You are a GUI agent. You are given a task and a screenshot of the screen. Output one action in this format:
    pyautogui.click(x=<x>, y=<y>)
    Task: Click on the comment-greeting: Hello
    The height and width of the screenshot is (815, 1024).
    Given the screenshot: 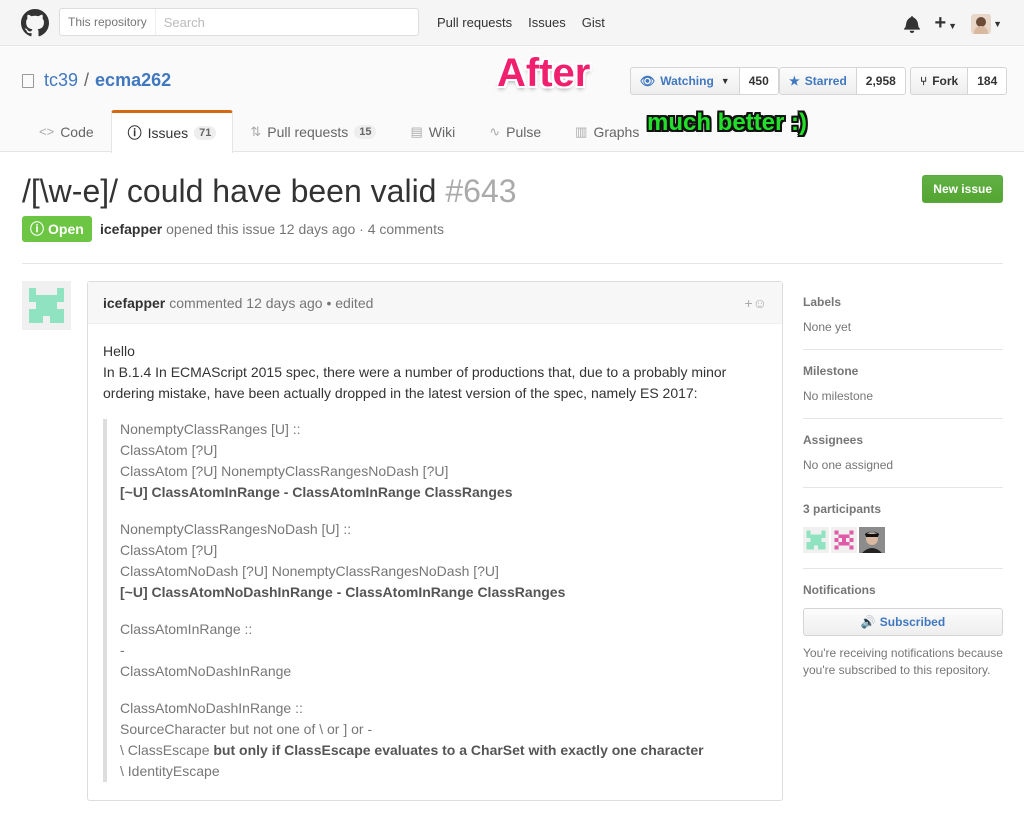 What is the action you would take?
    pyautogui.click(x=119, y=351)
    